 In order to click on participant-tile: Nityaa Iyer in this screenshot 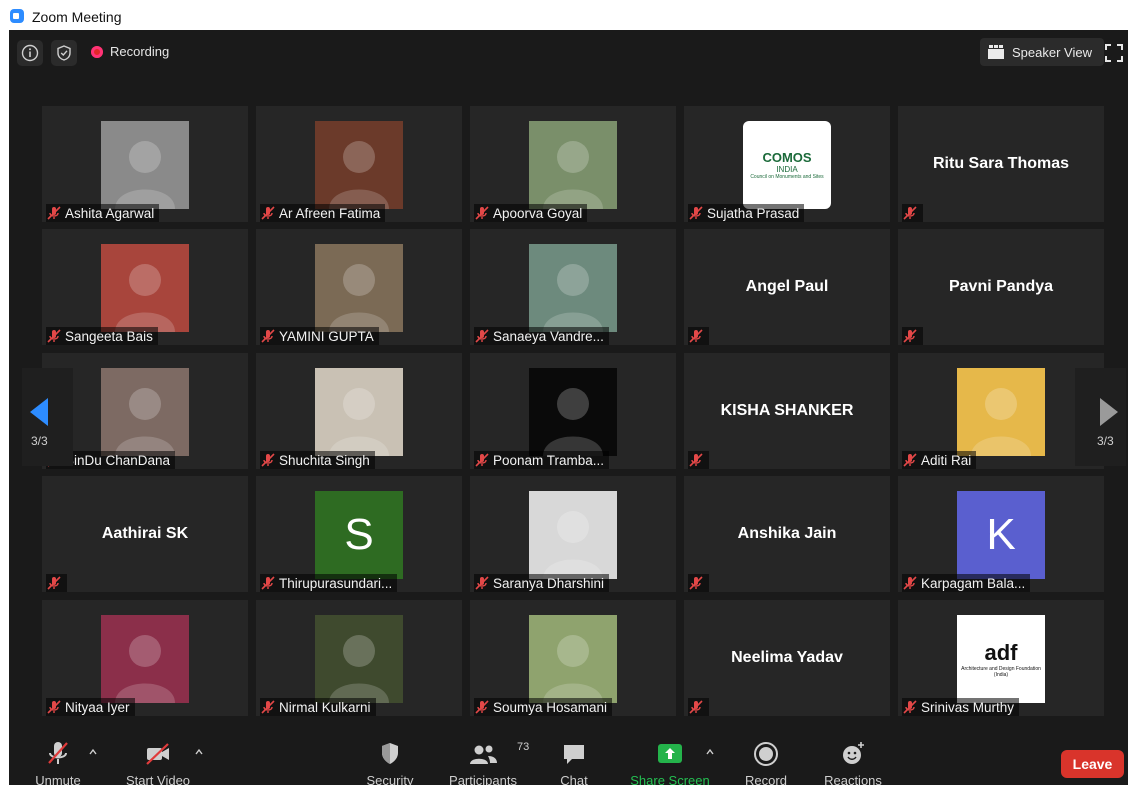, I will do `click(145, 658)`.